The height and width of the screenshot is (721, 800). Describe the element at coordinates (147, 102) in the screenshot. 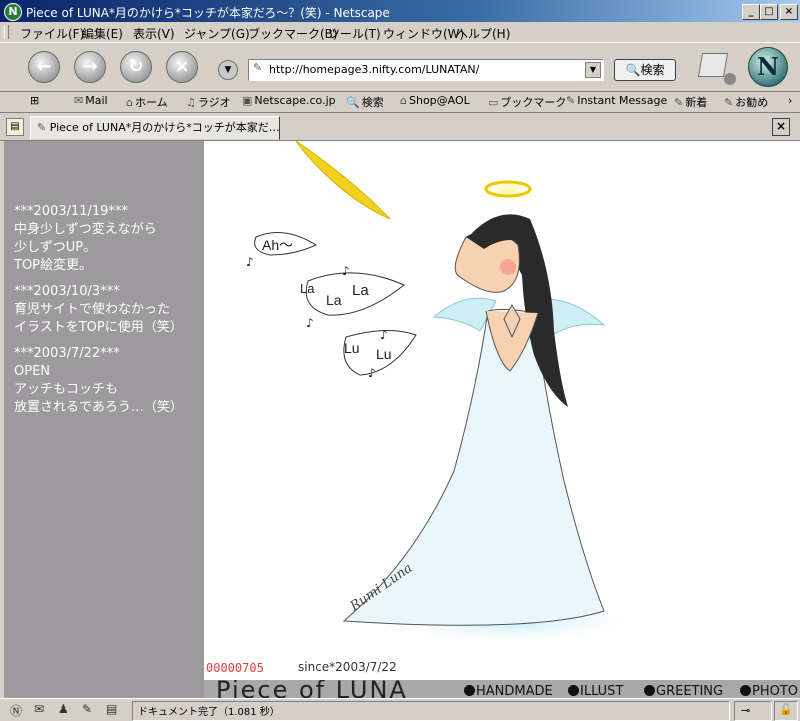

I see `pt-home: ⌂ ホーム` at that location.